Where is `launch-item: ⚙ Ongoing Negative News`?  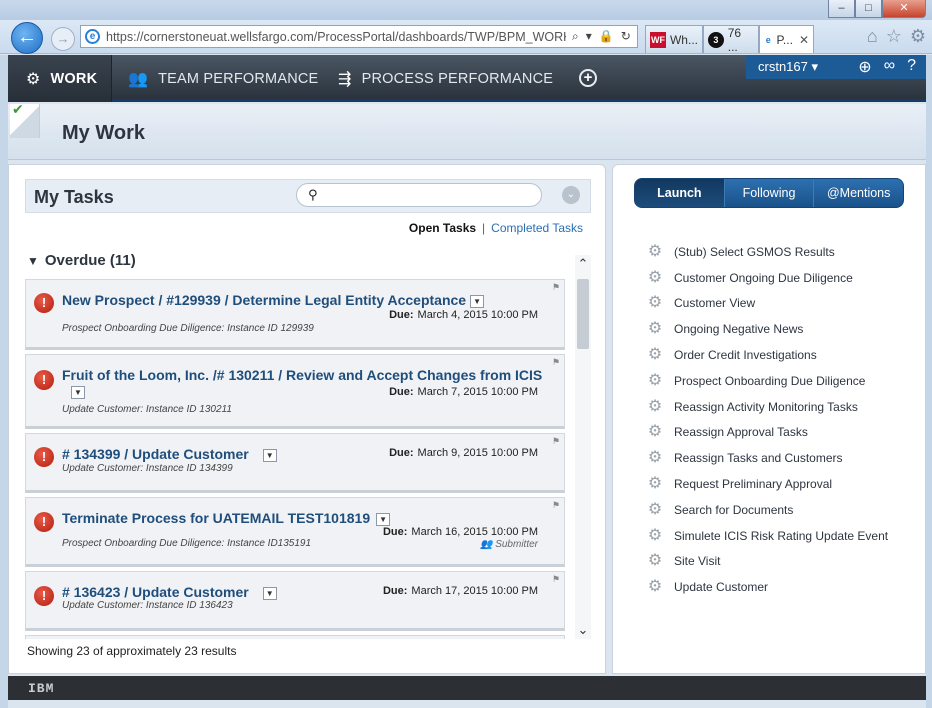
launch-item: ⚙ Ongoing Negative News is located at coordinates (767, 329).